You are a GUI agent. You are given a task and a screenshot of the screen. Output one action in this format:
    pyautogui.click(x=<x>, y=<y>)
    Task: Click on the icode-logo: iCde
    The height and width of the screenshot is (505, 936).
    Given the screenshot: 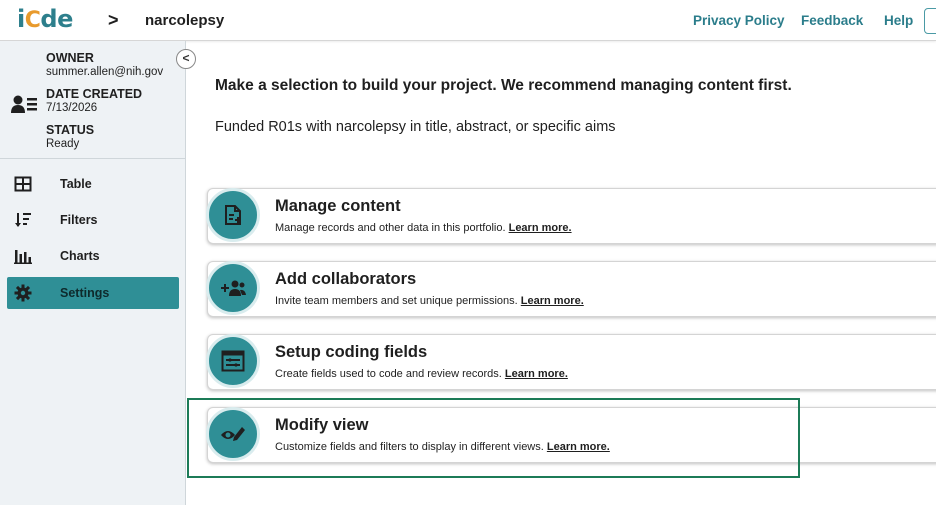 What is the action you would take?
    pyautogui.click(x=45, y=19)
    